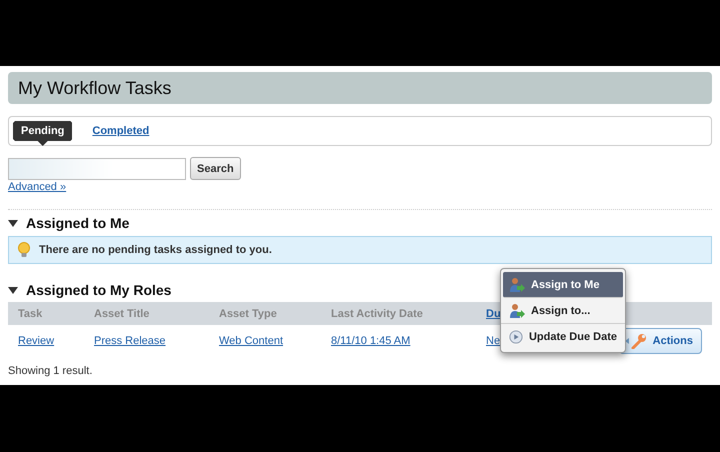 This screenshot has width=720, height=452. What do you see at coordinates (95, 88) in the screenshot?
I see `page-title: My Workflow Tasks` at bounding box center [95, 88].